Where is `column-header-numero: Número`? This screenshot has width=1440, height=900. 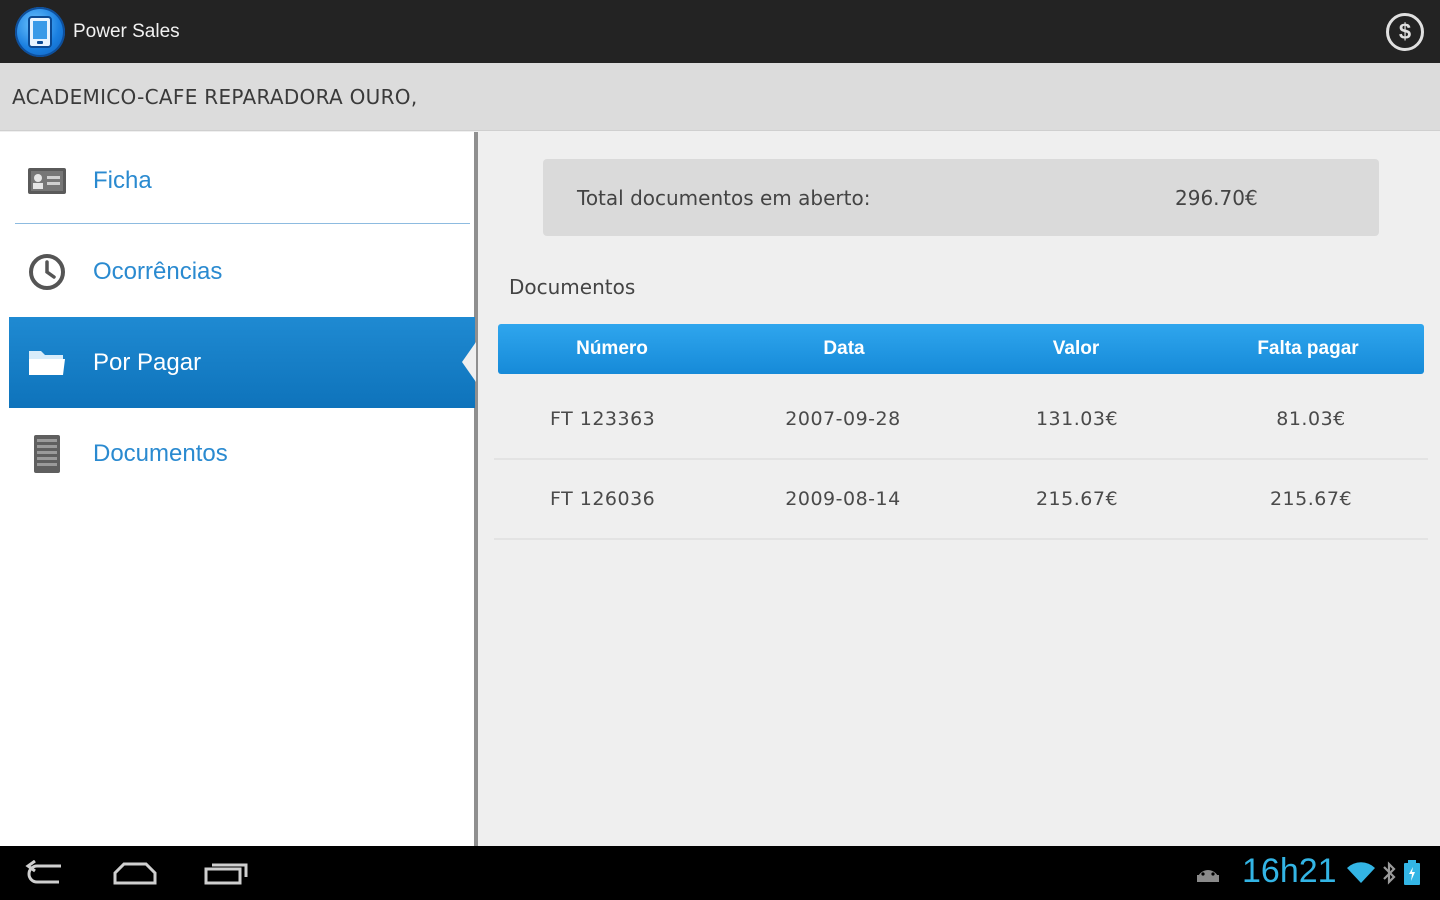
column-header-numero: Número is located at coordinates (612, 349).